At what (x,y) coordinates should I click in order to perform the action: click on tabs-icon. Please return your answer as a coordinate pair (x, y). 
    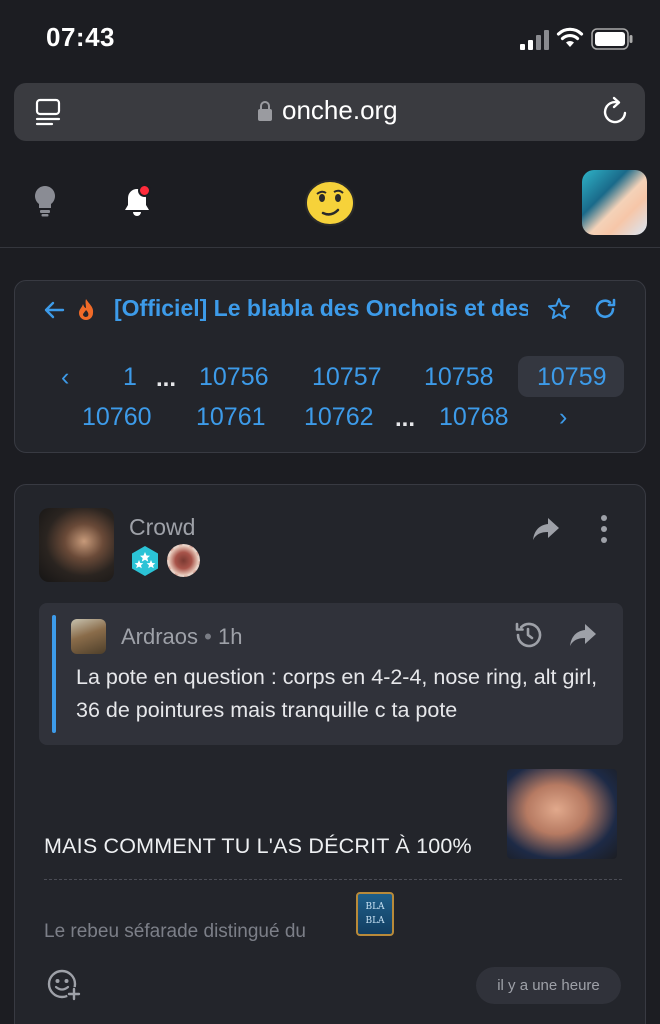
    Looking at the image, I should click on (48, 112).